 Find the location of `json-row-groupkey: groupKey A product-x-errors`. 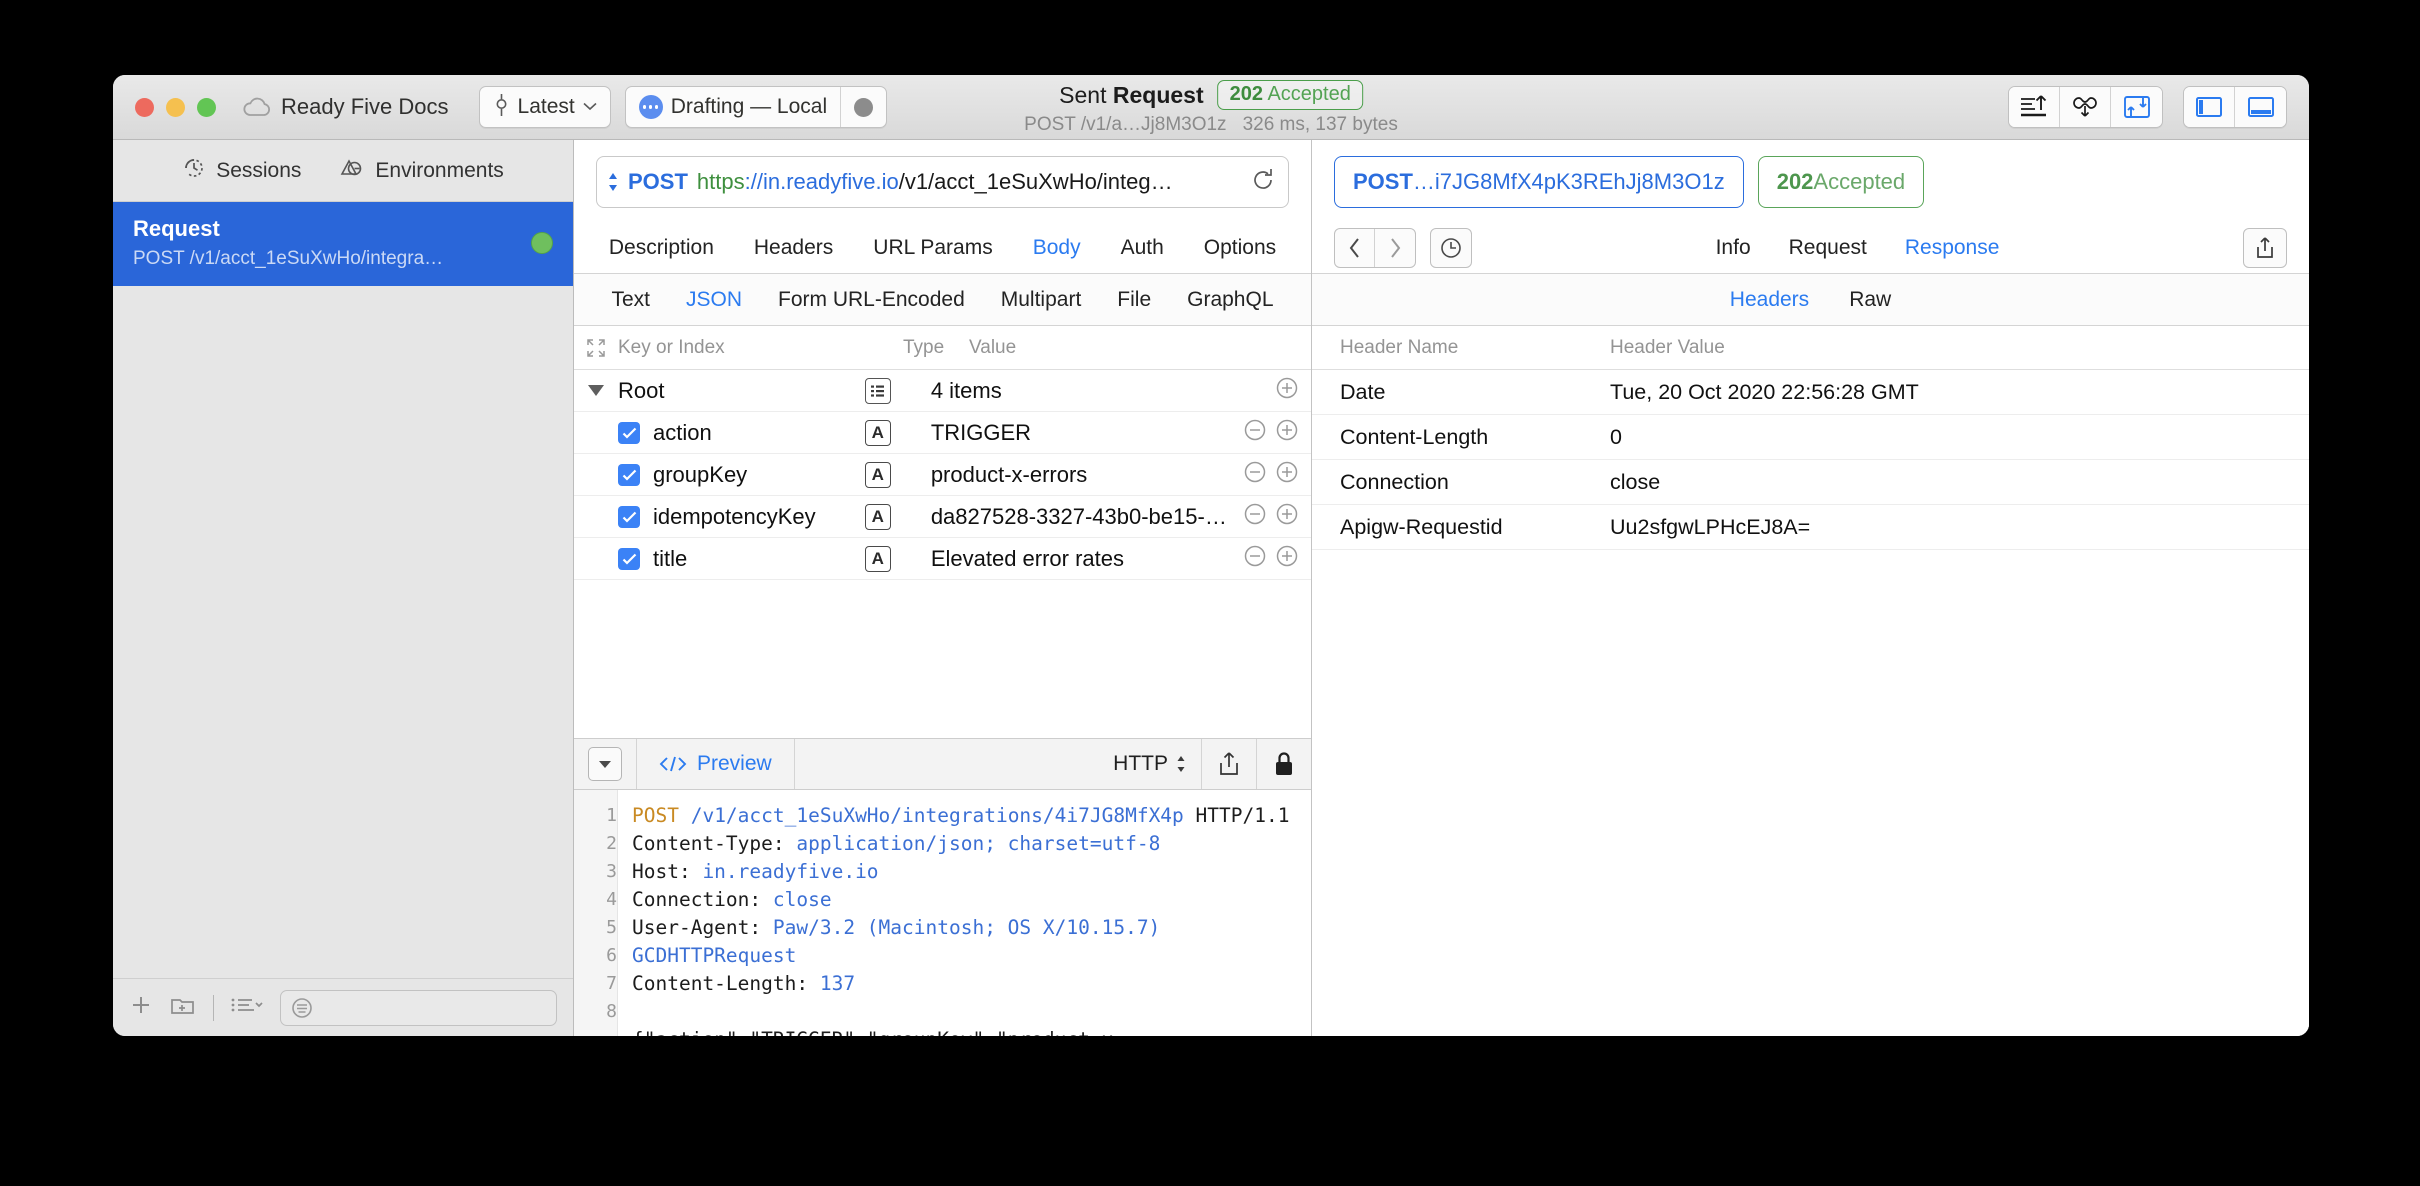

json-row-groupkey: groupKey A product-x-errors is located at coordinates (942, 475).